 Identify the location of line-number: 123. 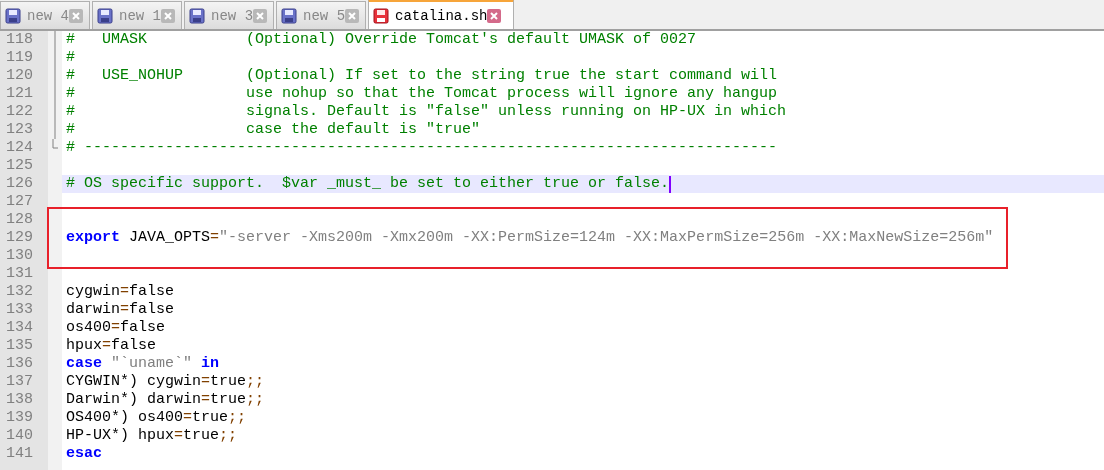
(19, 130).